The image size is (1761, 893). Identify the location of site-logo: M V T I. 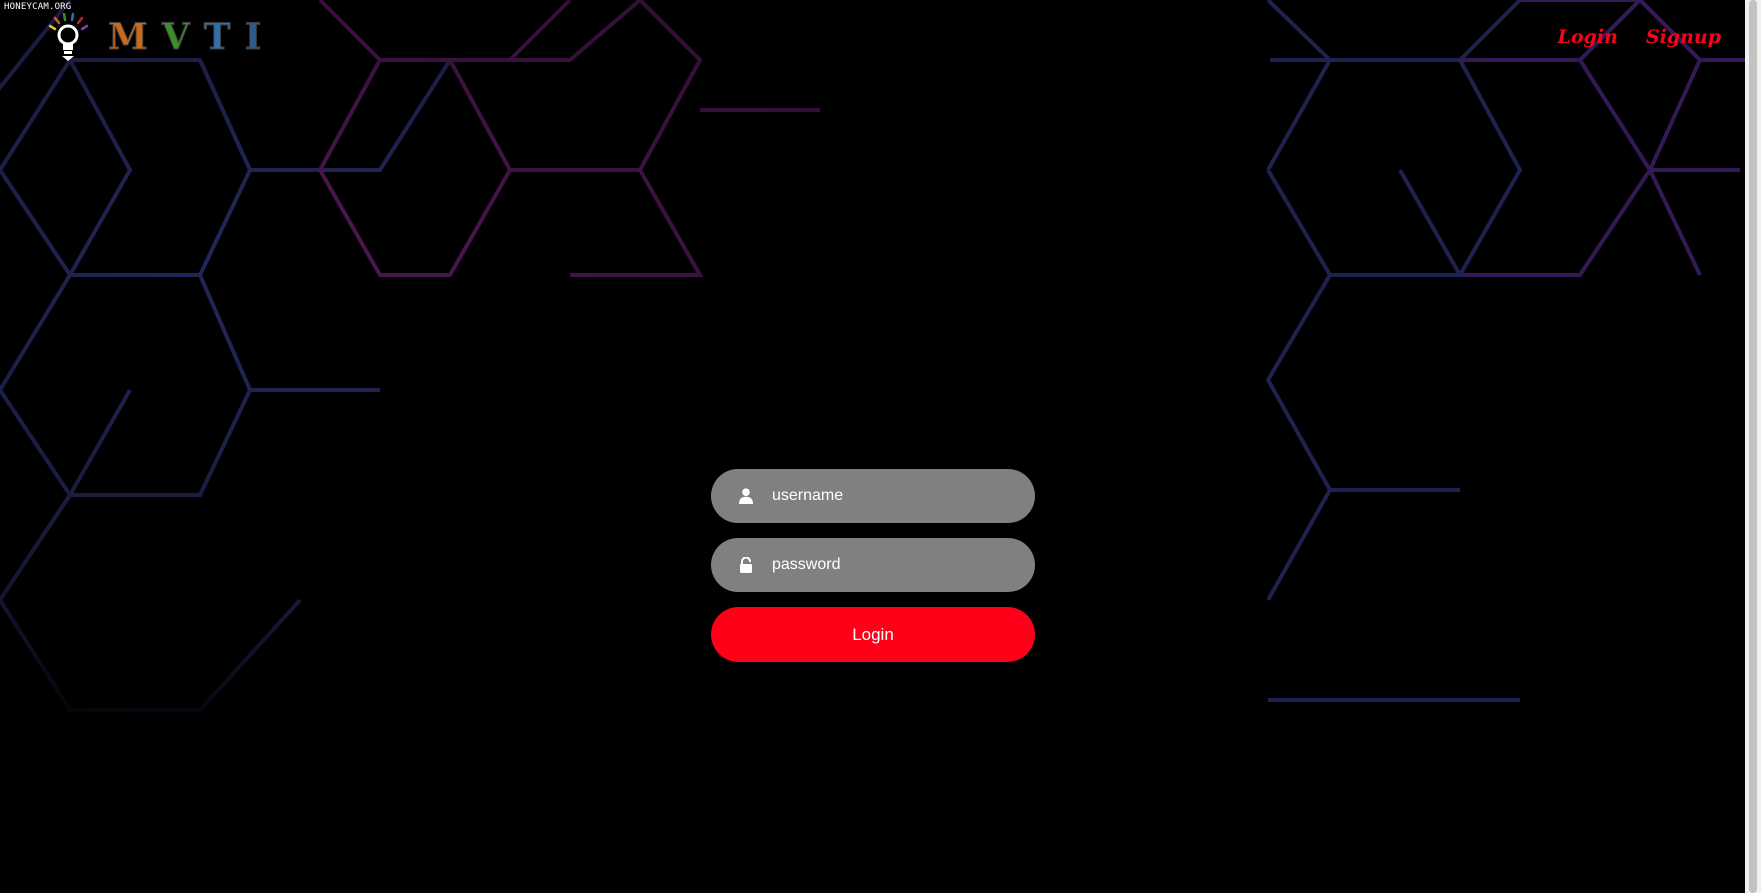
(153, 37).